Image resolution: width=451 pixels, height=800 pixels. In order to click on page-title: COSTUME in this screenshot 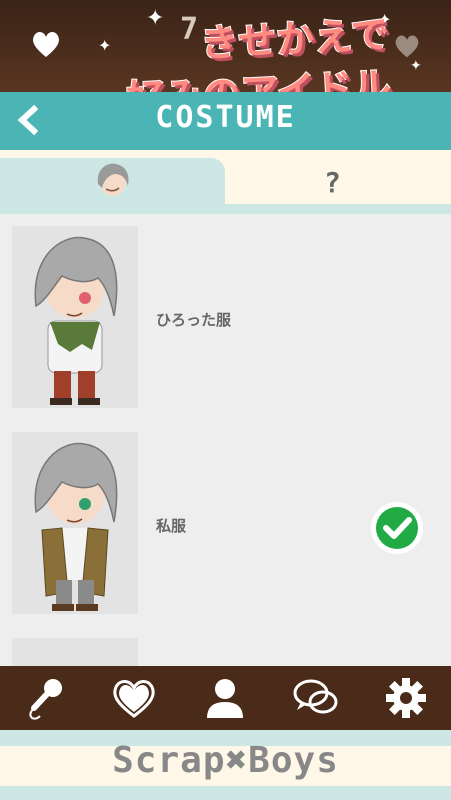, I will do `click(225, 117)`.